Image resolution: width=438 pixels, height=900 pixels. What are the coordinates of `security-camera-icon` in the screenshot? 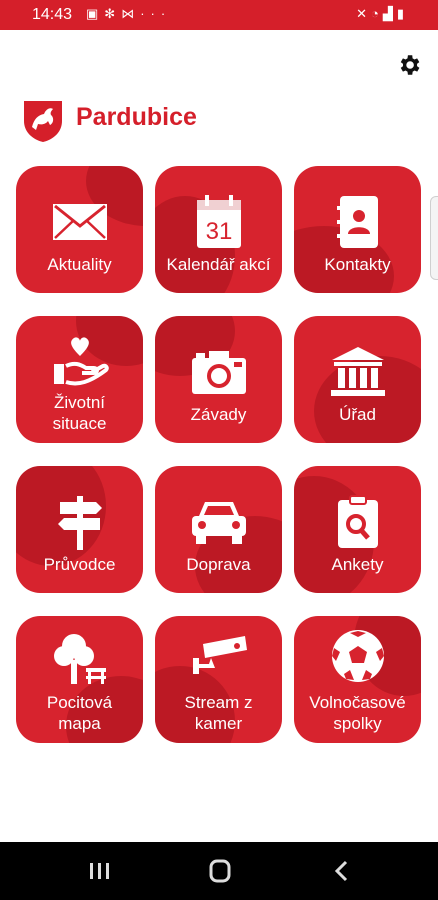 It's located at (220, 655).